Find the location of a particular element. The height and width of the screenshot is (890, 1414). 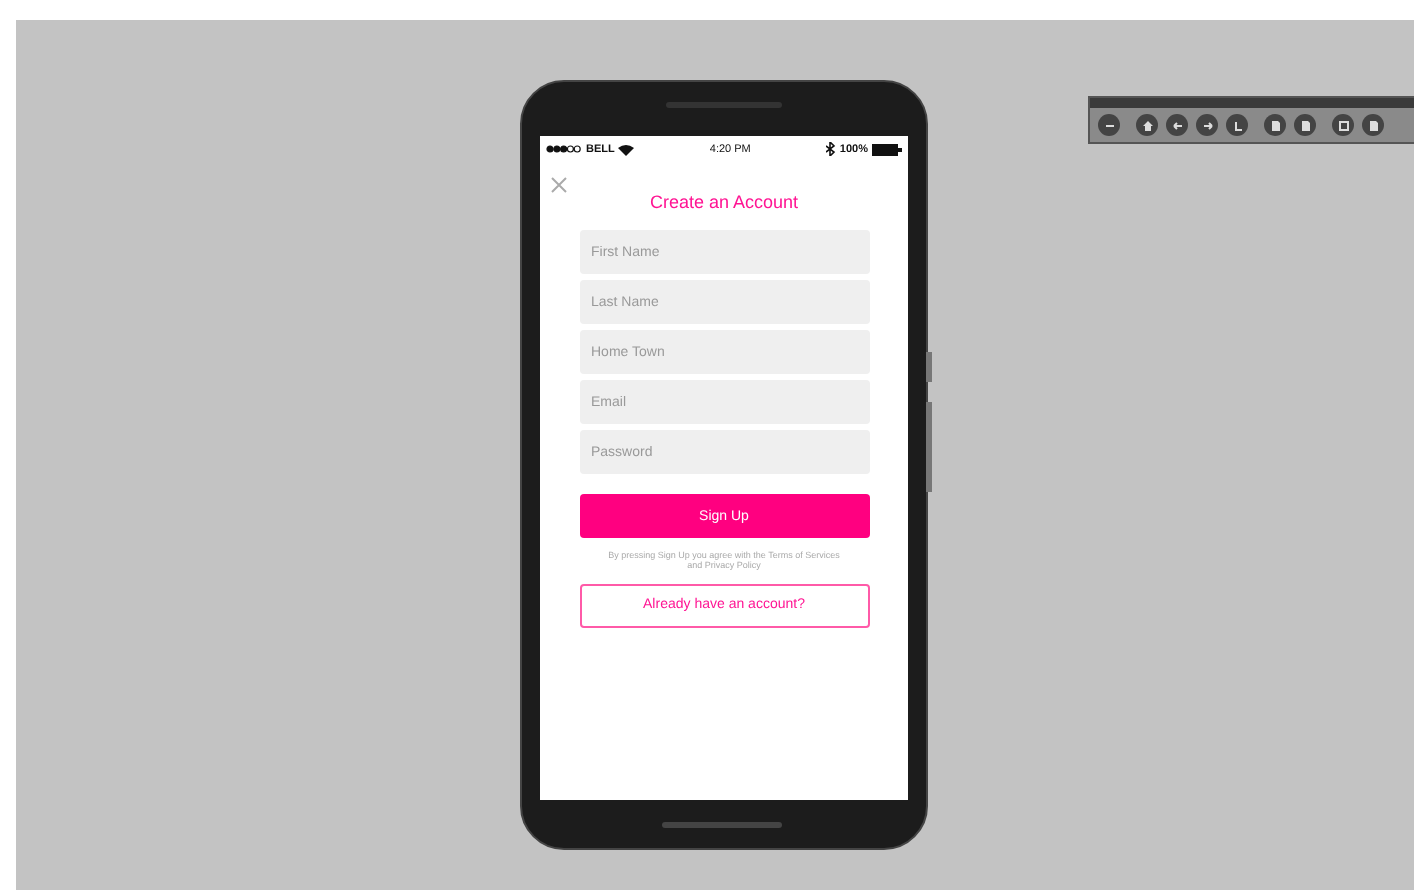

toolbar-square-button is located at coordinates (1343, 125).